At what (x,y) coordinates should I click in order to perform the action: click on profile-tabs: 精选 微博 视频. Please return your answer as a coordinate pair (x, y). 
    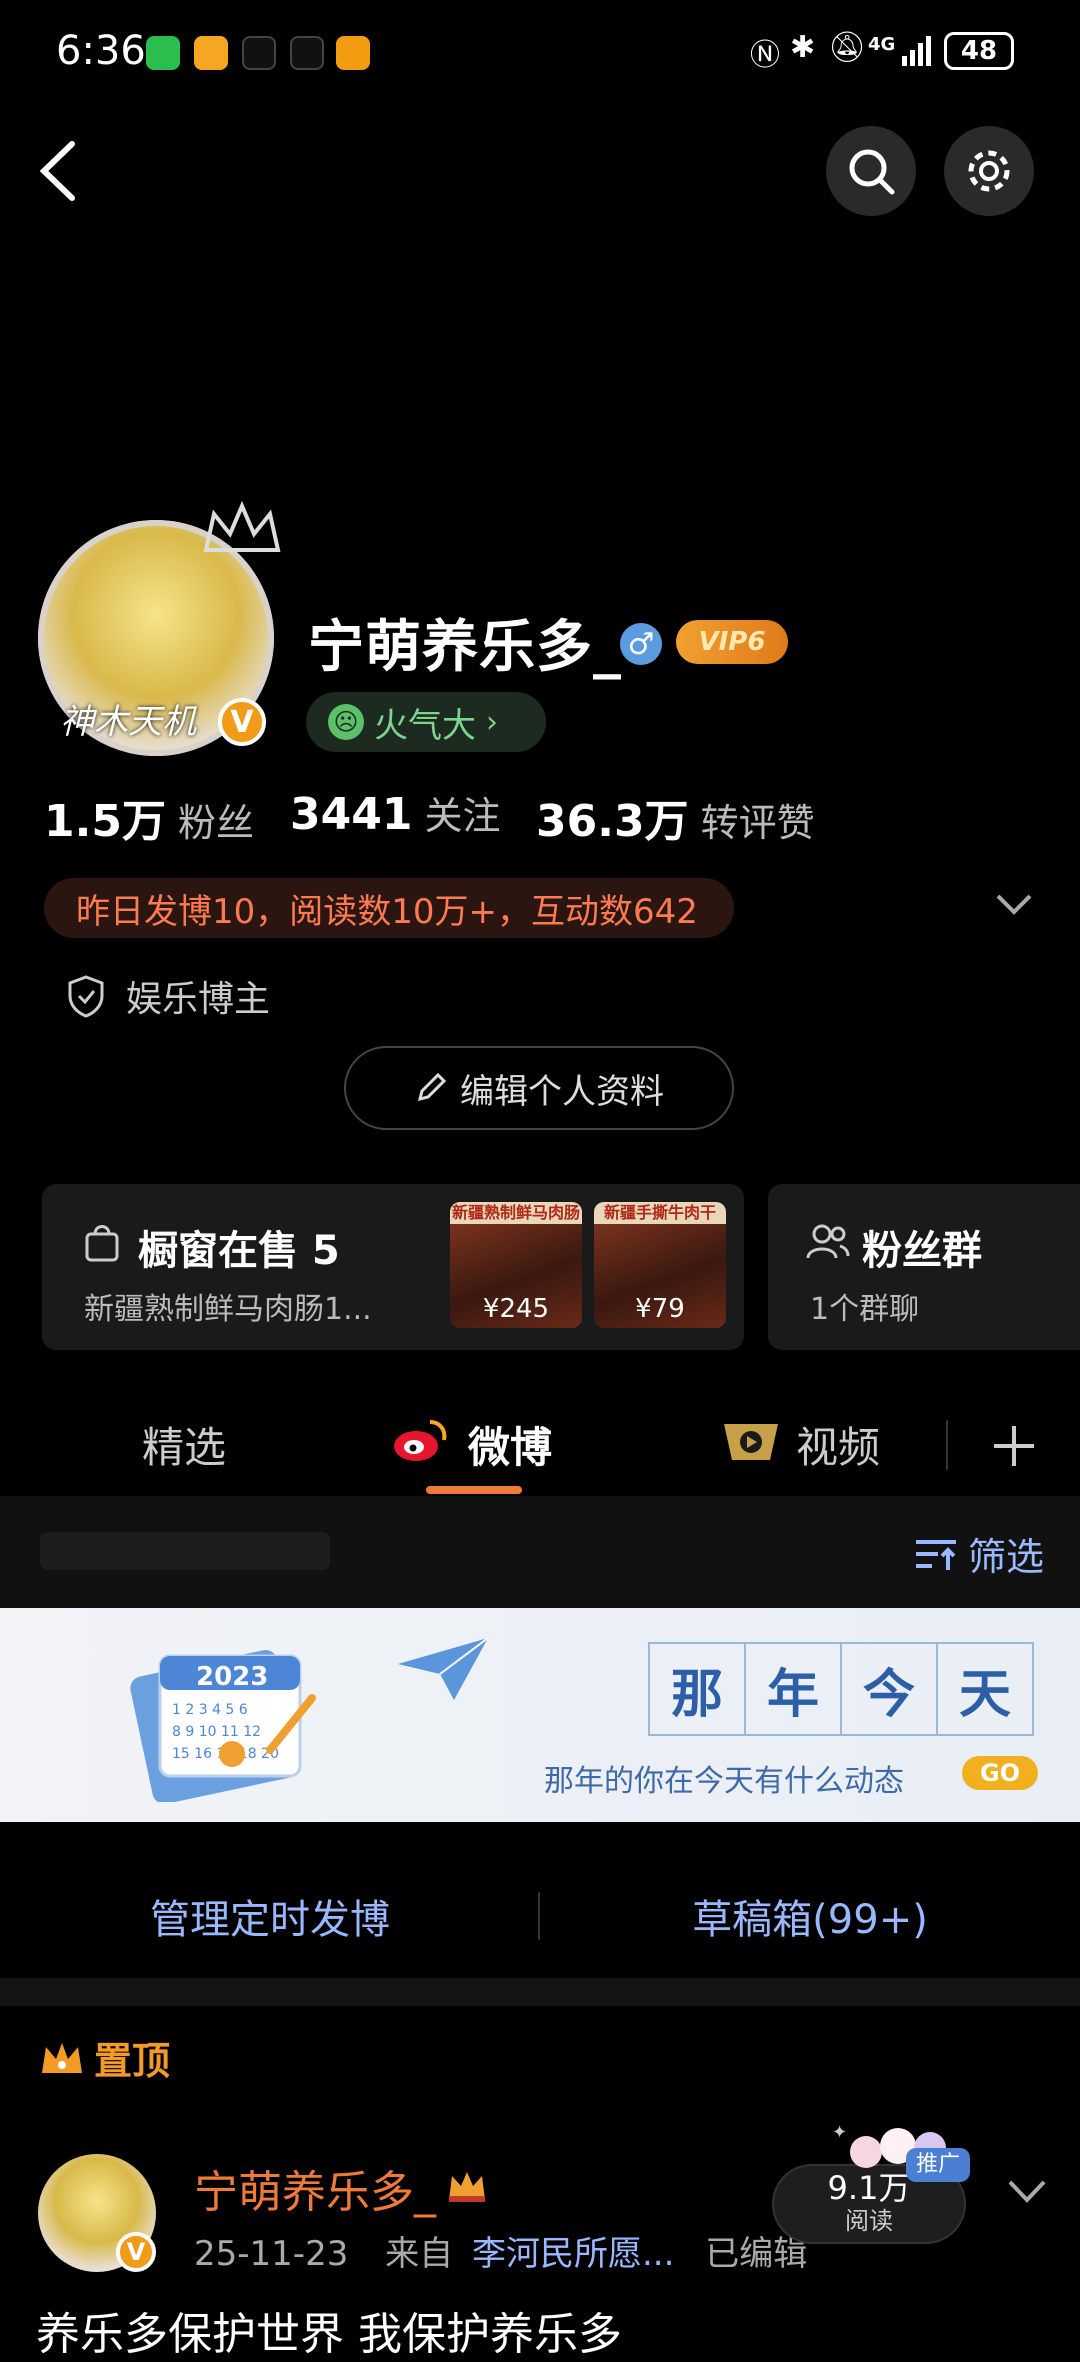
    Looking at the image, I should click on (540, 1445).